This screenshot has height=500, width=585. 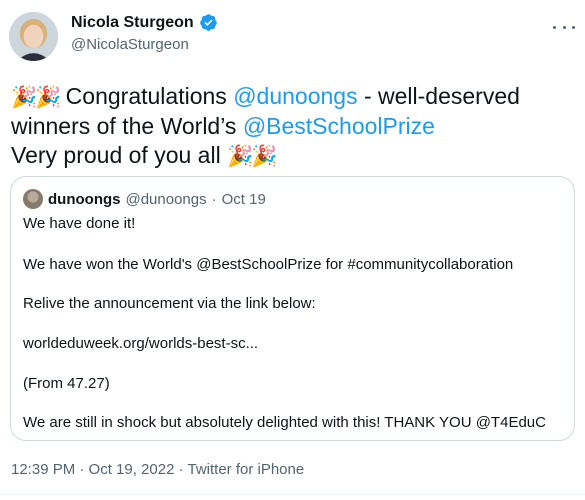 I want to click on quoted-author-handle: @dunoongs, so click(x=165, y=199).